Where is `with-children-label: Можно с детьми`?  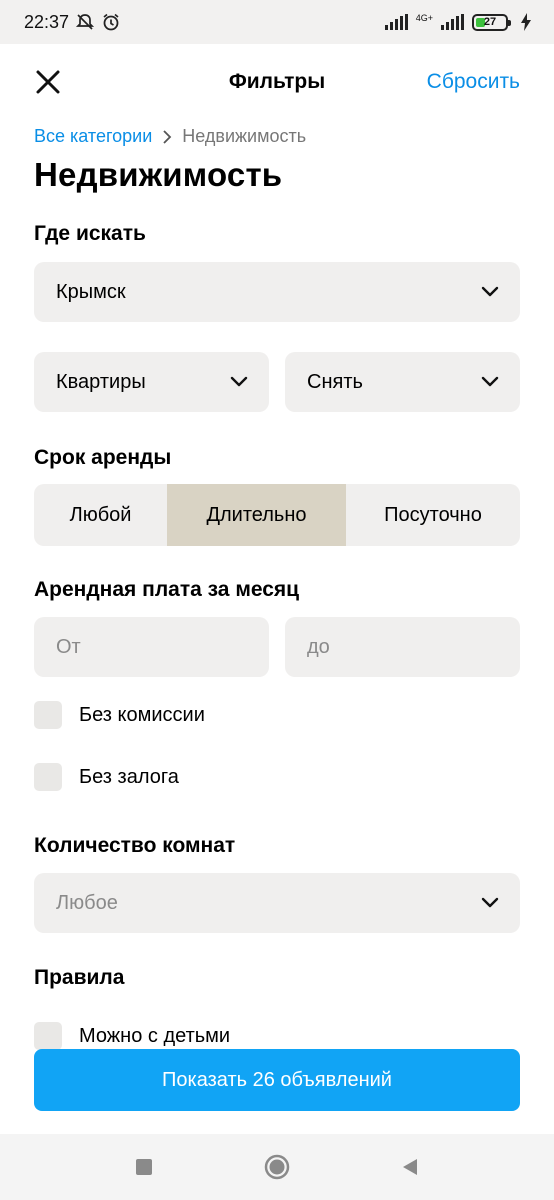
with-children-label: Можно с детьми is located at coordinates (155, 1035).